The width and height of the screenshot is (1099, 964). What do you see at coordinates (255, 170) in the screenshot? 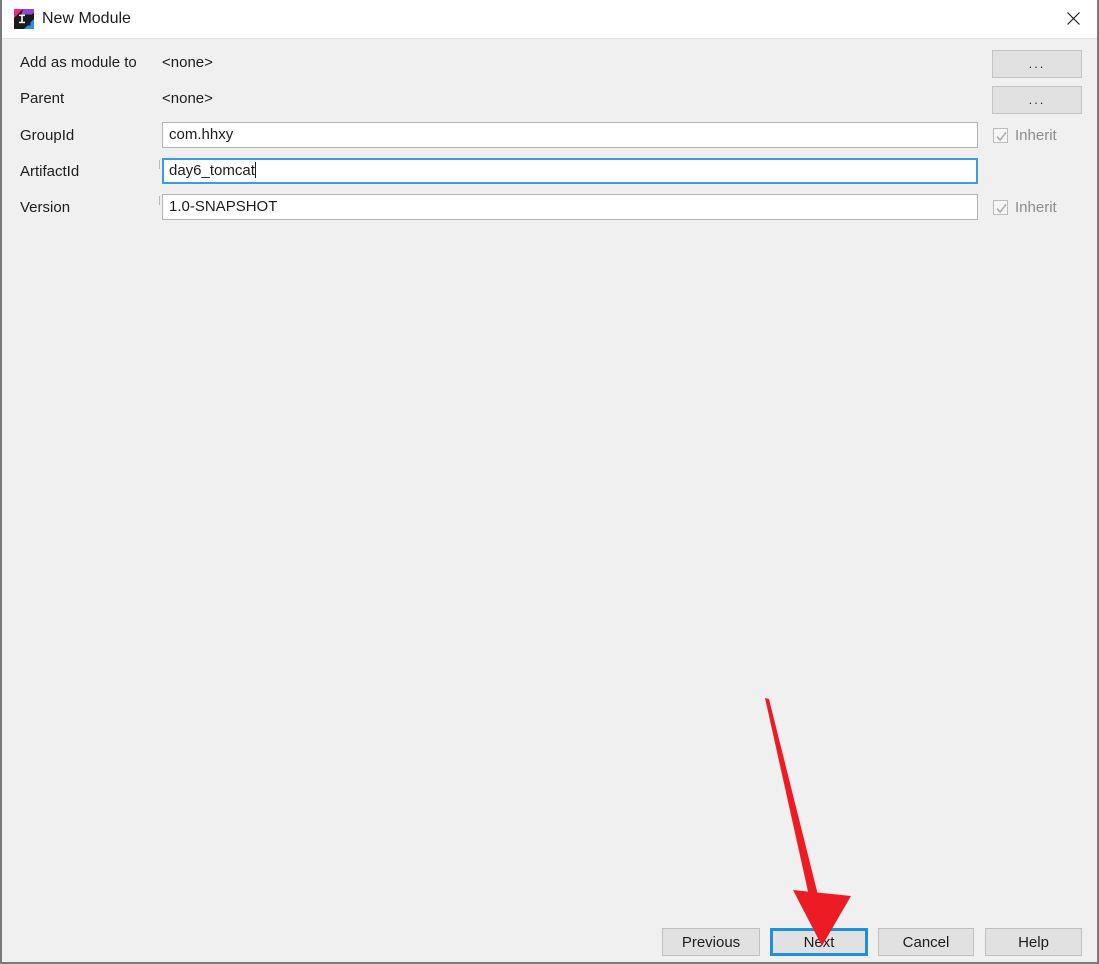
I see `text-caret` at bounding box center [255, 170].